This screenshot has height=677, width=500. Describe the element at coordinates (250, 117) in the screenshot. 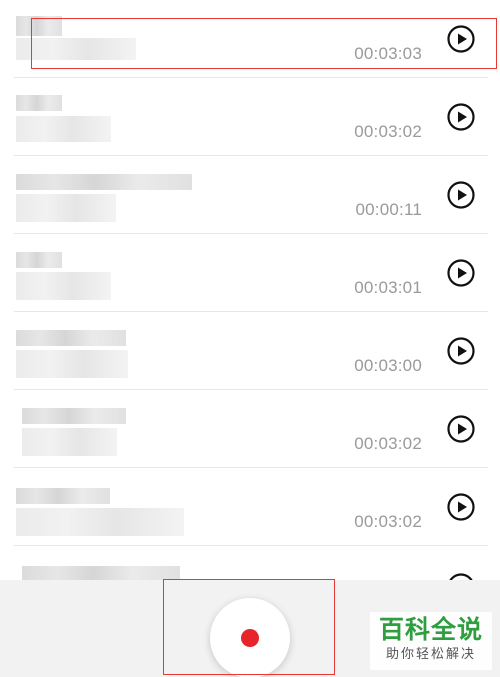

I see `recording-row-2: 00:03:02` at that location.